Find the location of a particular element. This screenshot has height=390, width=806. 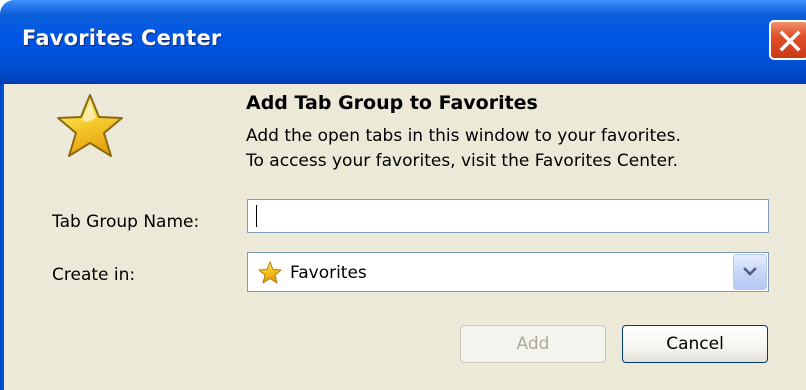

dropdown-button is located at coordinates (750, 272).